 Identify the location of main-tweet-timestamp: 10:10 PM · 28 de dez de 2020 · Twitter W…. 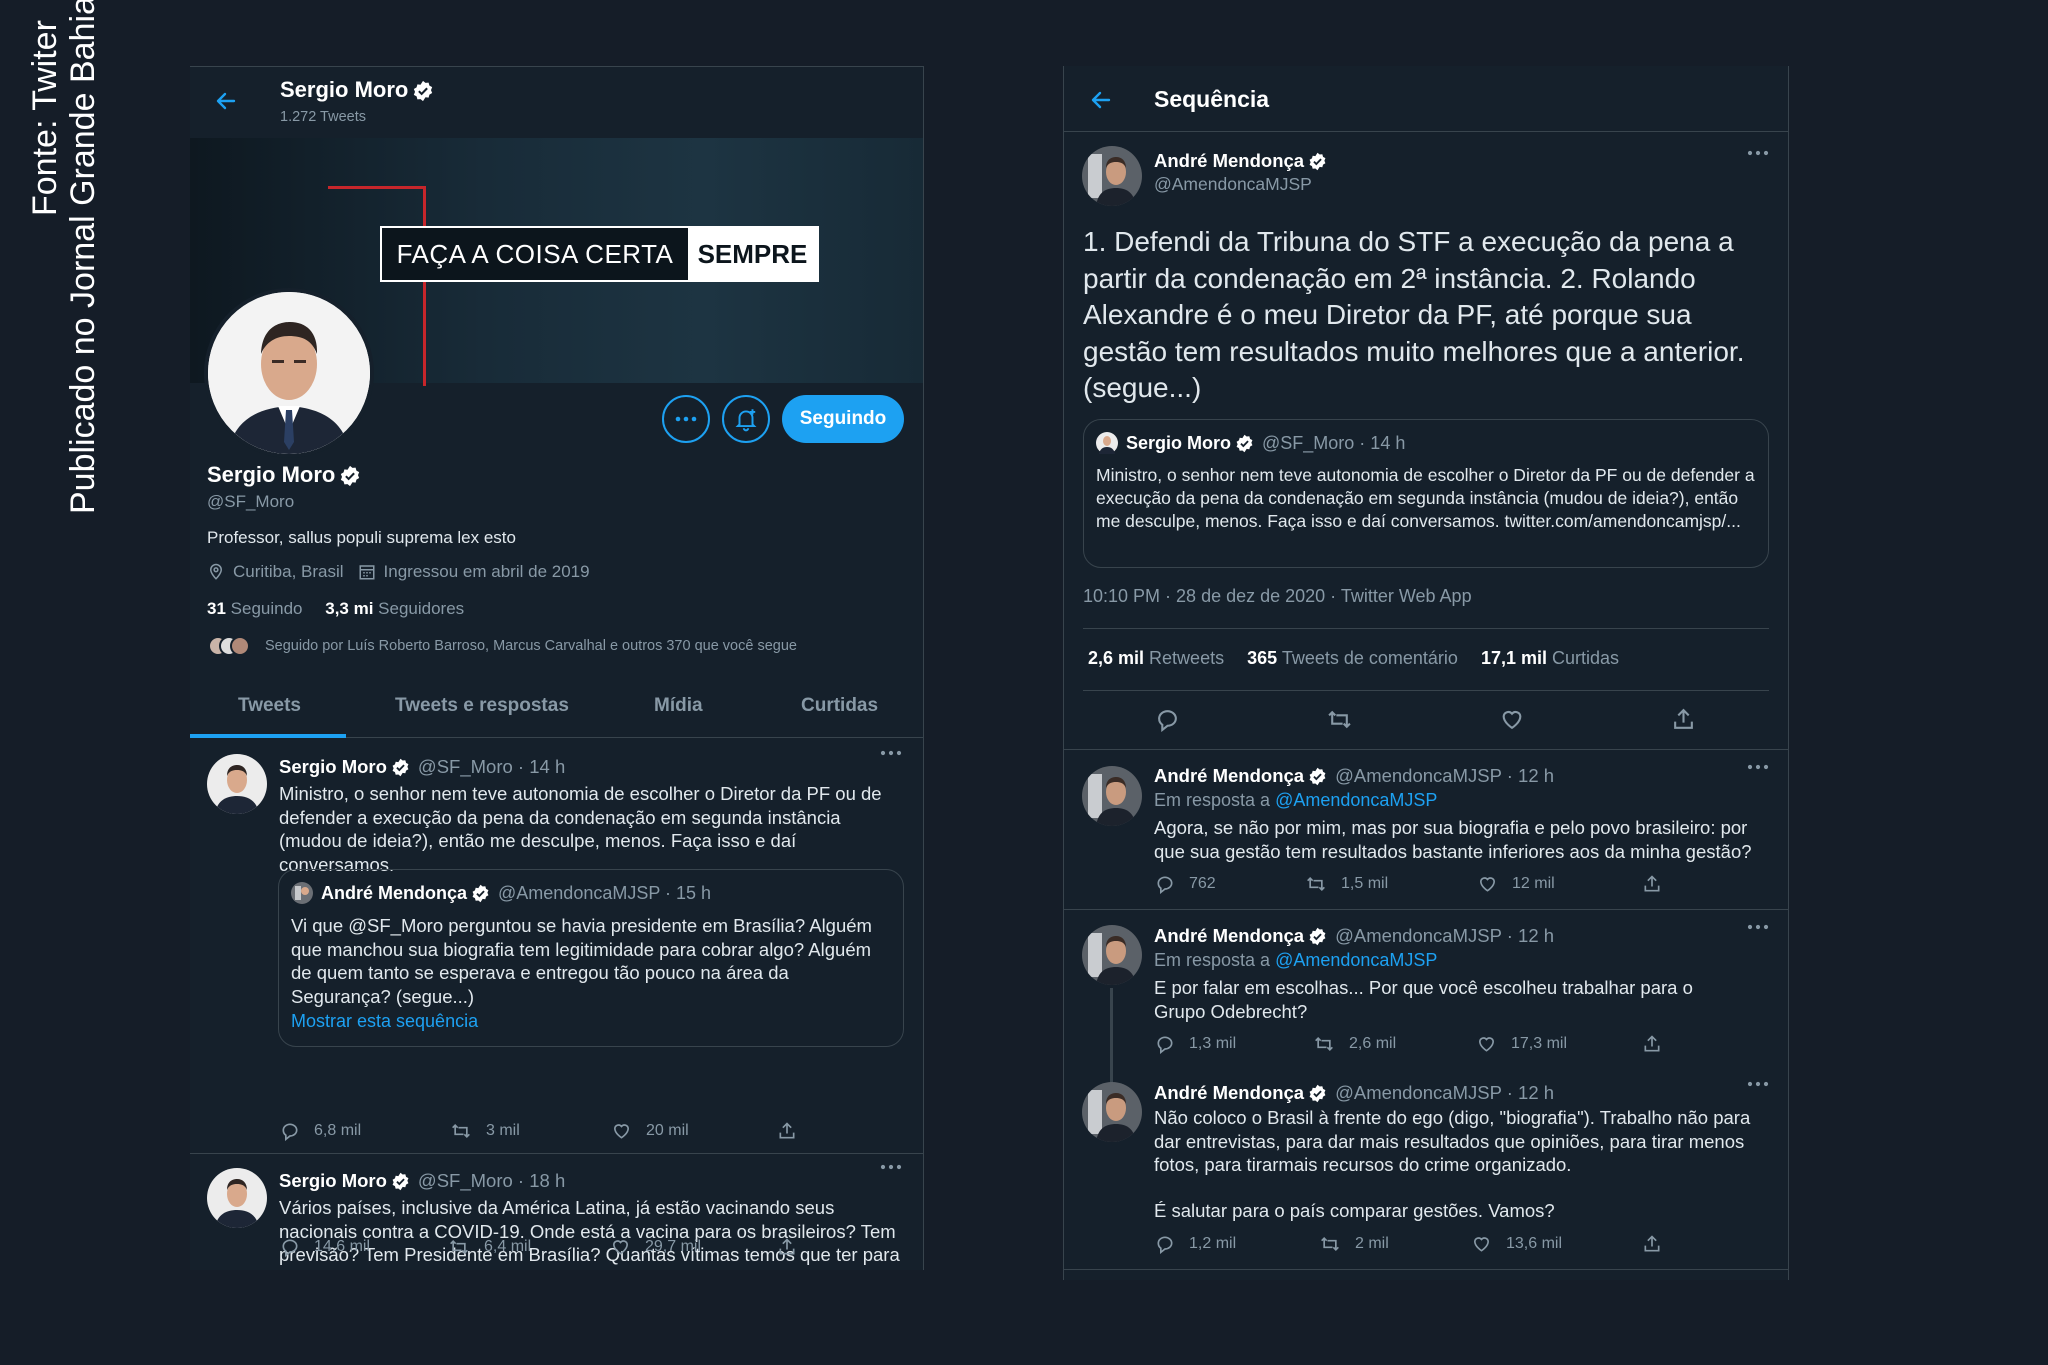
(1277, 596).